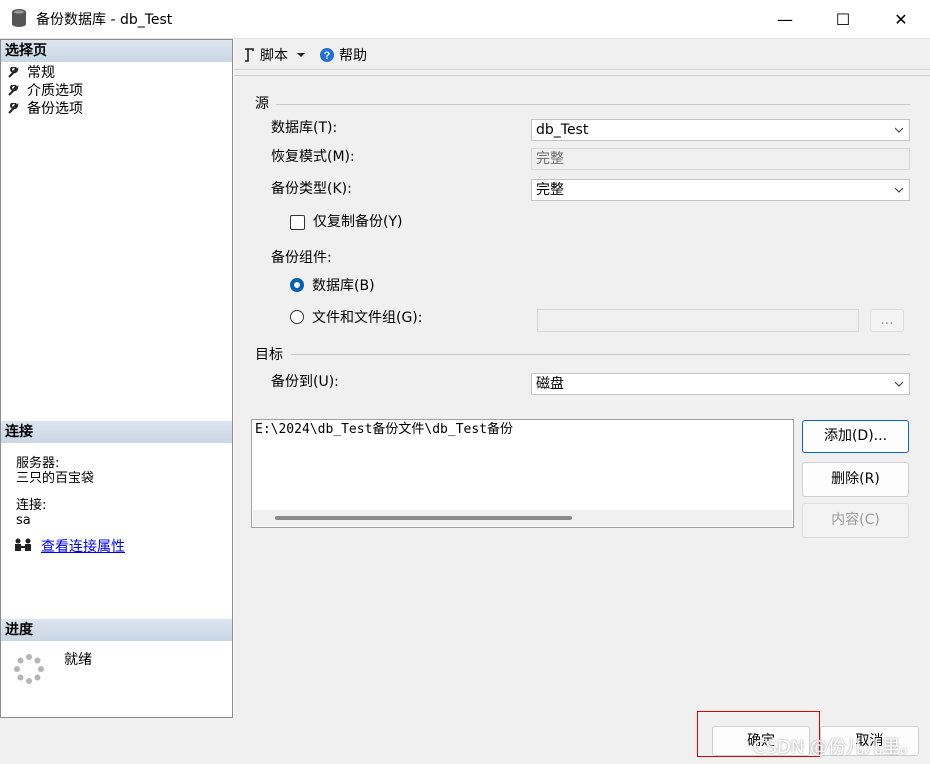  Describe the element at coordinates (343, 286) in the screenshot. I see `component-database-label: 数据库(B)` at that location.